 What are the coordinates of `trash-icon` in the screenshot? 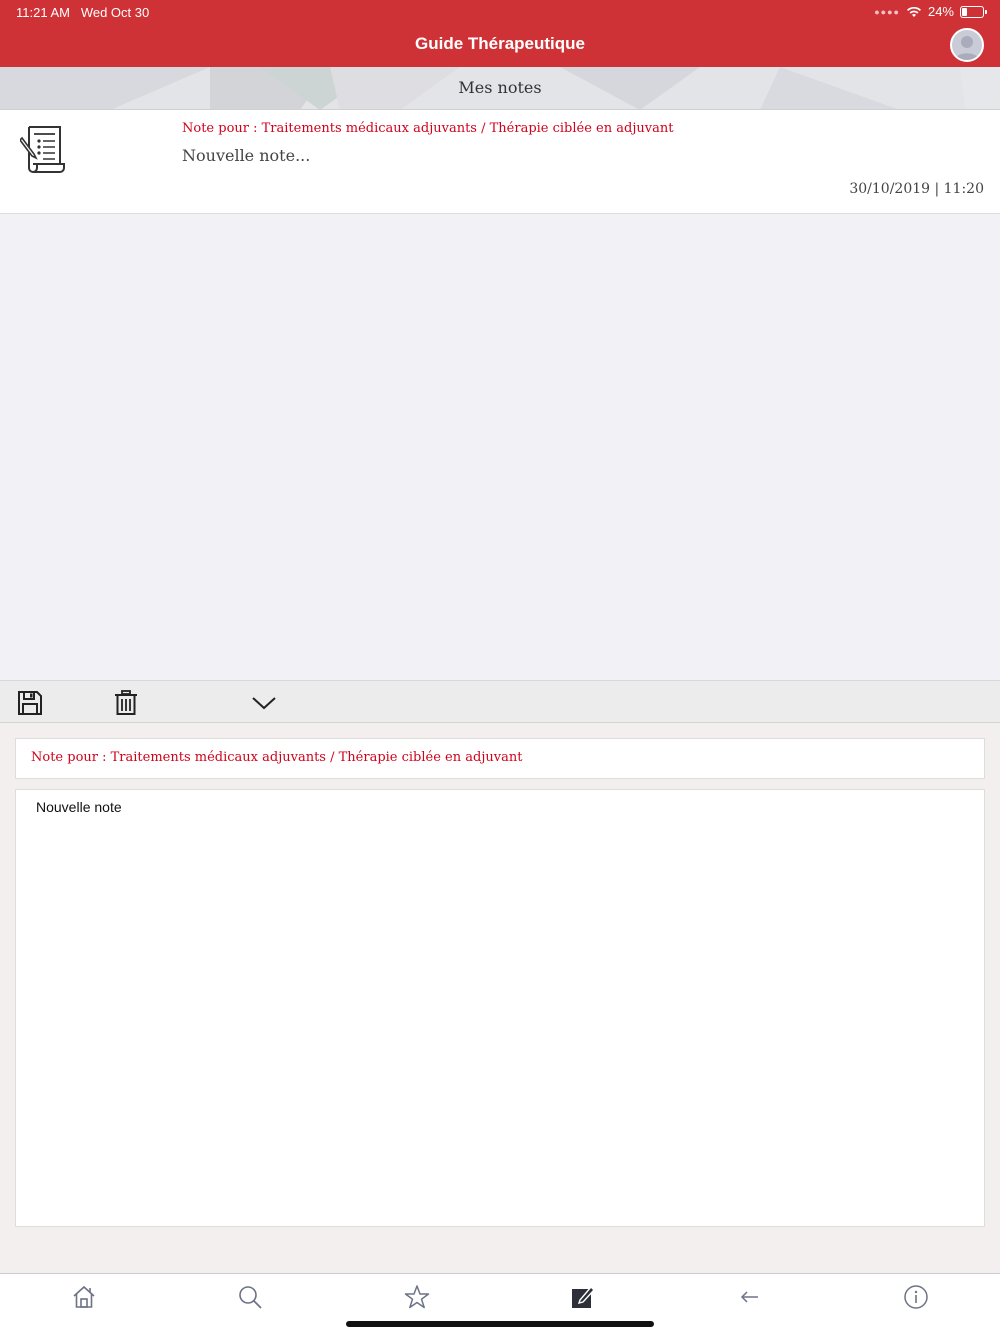 It's located at (126, 702).